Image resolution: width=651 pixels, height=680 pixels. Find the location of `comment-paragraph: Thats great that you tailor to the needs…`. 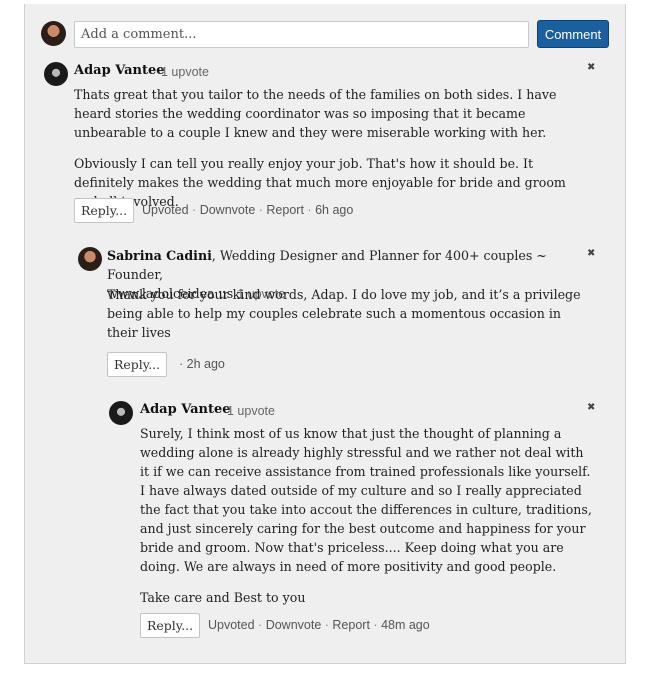

comment-paragraph: Thats great that you tailor to the needs… is located at coordinates (315, 113).